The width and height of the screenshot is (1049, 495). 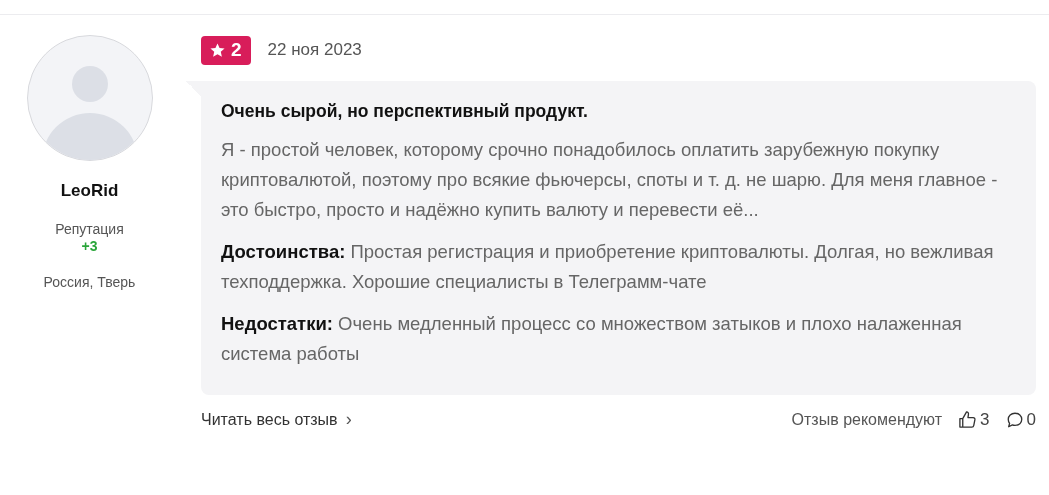 I want to click on reputation-label: Репутация, so click(x=89, y=229).